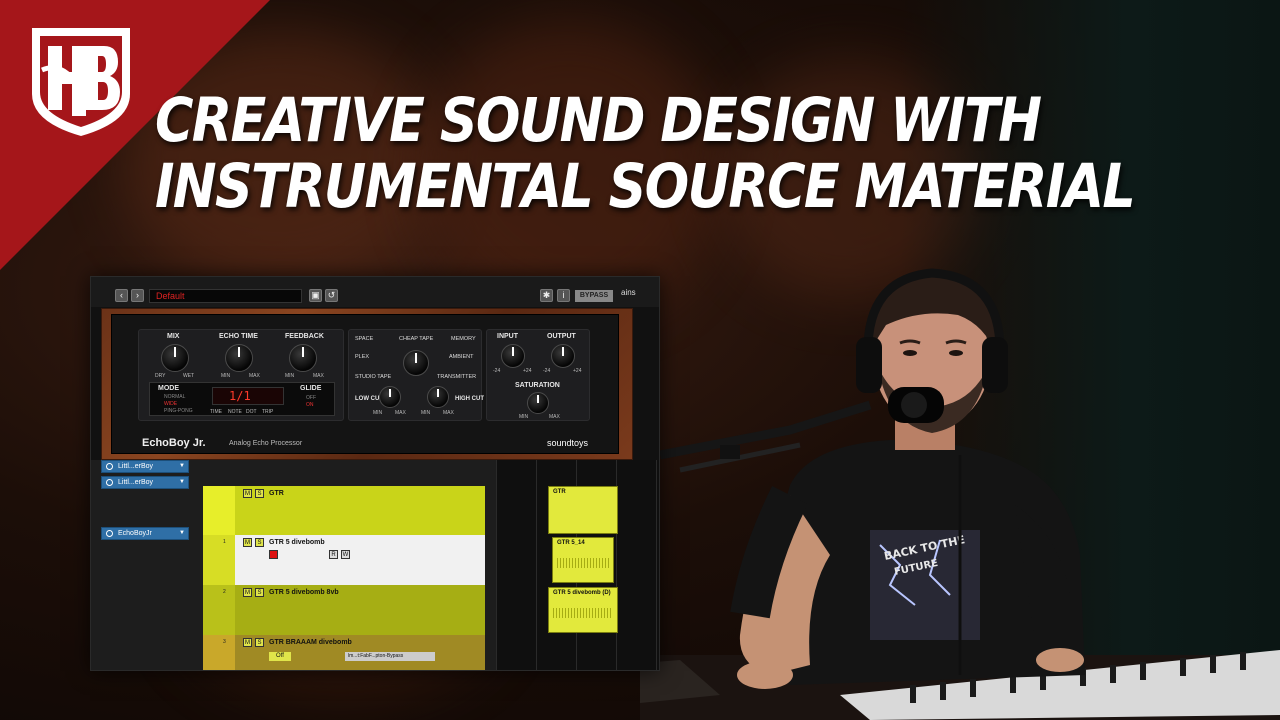 The height and width of the screenshot is (720, 1280). Describe the element at coordinates (438, 397) in the screenshot. I see `high-cut-knob` at that location.